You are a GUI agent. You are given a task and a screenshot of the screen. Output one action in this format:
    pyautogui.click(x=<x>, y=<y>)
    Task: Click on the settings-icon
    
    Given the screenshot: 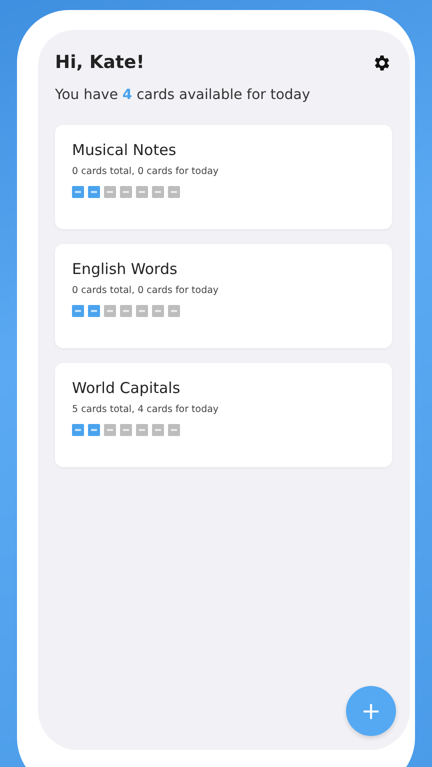 What is the action you would take?
    pyautogui.click(x=382, y=62)
    